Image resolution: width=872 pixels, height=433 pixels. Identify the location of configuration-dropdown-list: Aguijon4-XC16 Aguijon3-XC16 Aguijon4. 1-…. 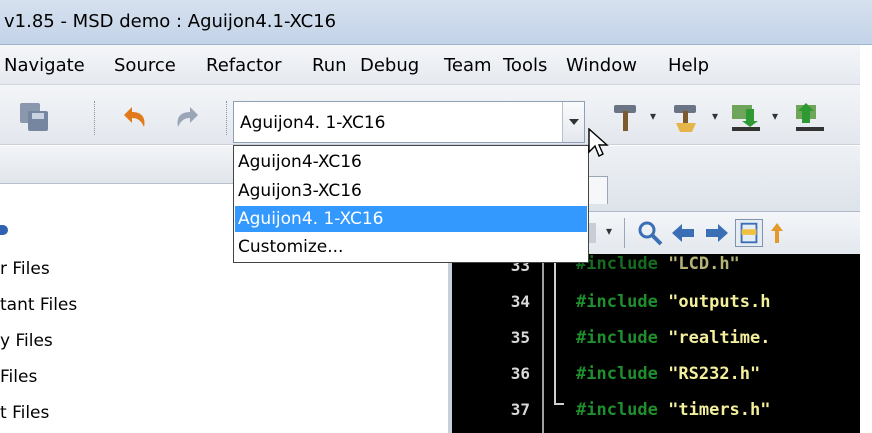
(411, 204).